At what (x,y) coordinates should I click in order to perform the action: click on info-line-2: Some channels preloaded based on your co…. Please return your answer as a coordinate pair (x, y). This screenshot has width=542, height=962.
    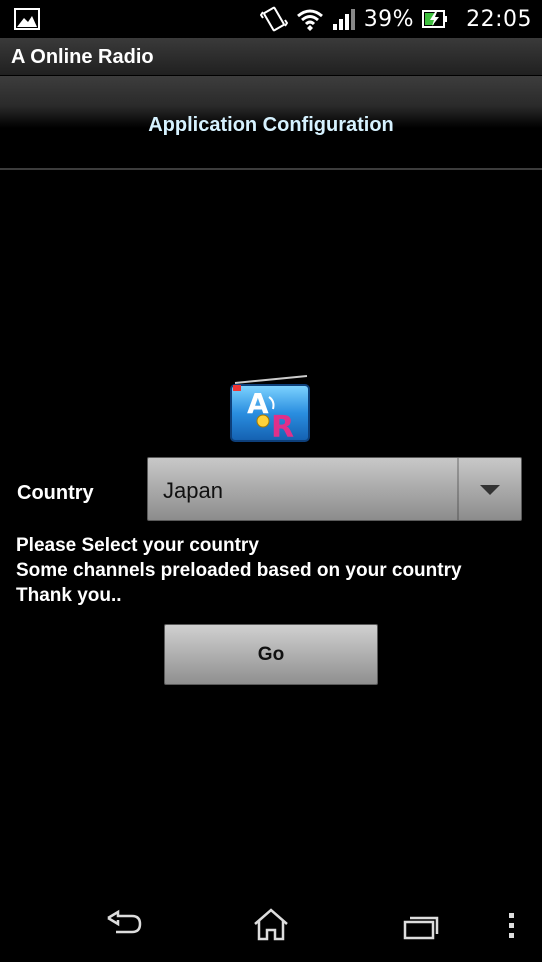
    Looking at the image, I should click on (239, 570).